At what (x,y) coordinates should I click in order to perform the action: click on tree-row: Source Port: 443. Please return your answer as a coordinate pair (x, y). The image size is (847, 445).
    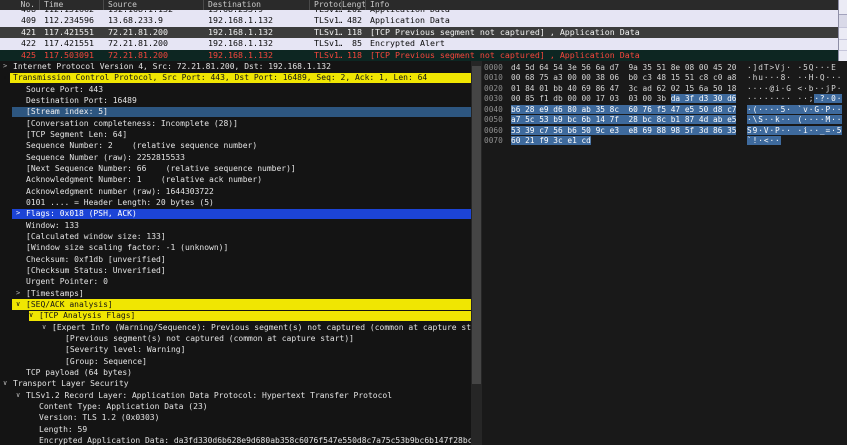
    Looking at the image, I should click on (235, 89).